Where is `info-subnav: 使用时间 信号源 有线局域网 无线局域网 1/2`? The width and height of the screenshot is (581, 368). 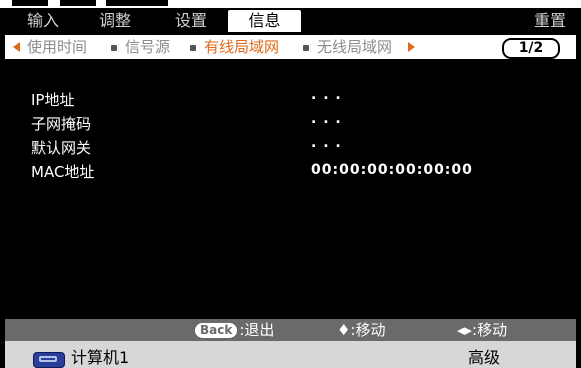 info-subnav: 使用时间 信号源 有线局域网 无线局域网 1/2 is located at coordinates (290, 47).